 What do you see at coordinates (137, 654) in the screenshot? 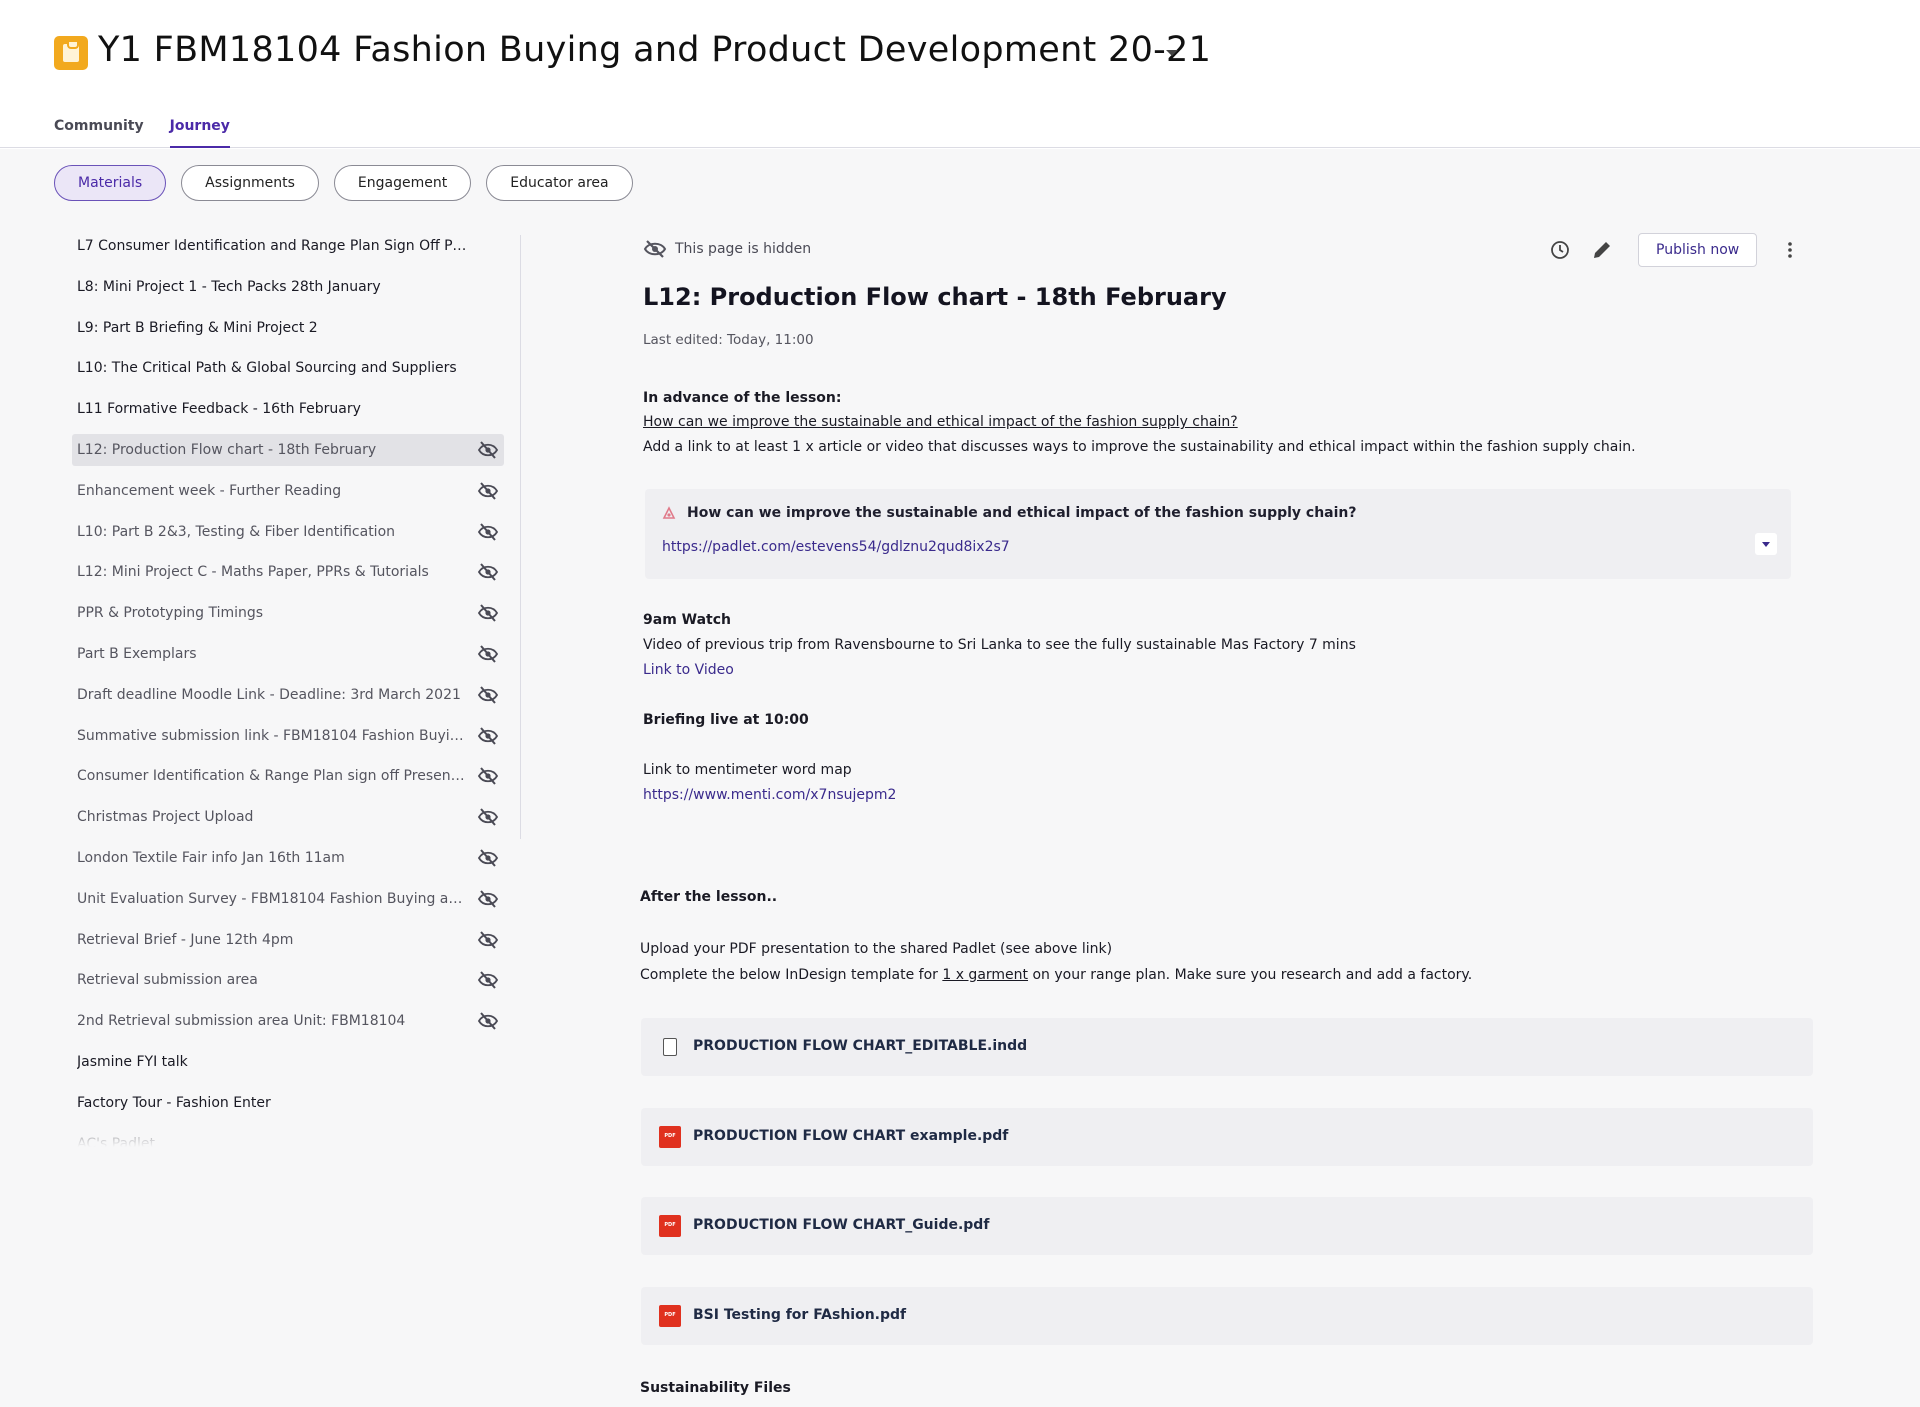
I see `sidebar-item-label: Part B Exemplars` at bounding box center [137, 654].